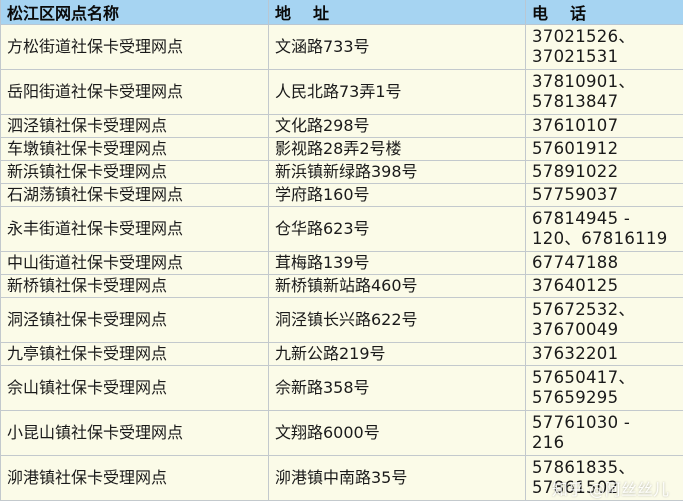 Image resolution: width=683 pixels, height=504 pixels. What do you see at coordinates (134, 47) in the screenshot?
I see `service-point-name: 方松街道社保卡受理网点` at bounding box center [134, 47].